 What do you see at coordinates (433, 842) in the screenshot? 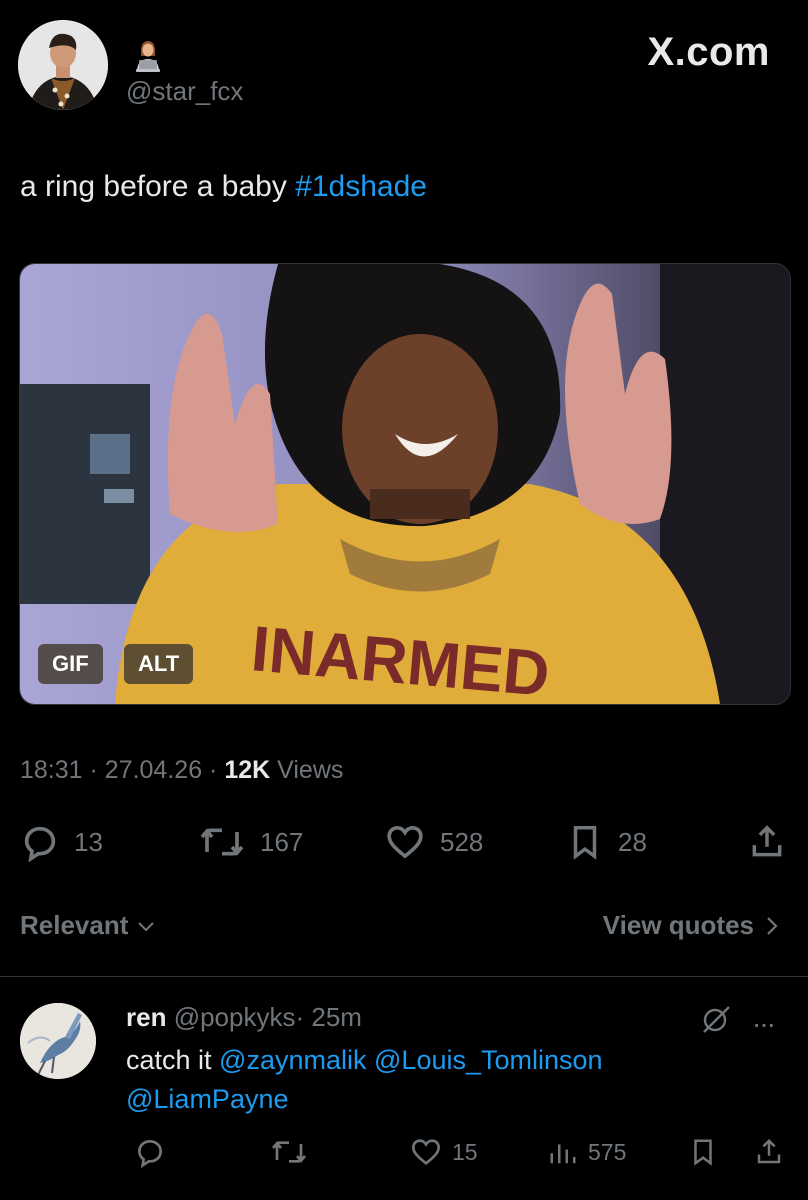
I see `like-button: 528` at bounding box center [433, 842].